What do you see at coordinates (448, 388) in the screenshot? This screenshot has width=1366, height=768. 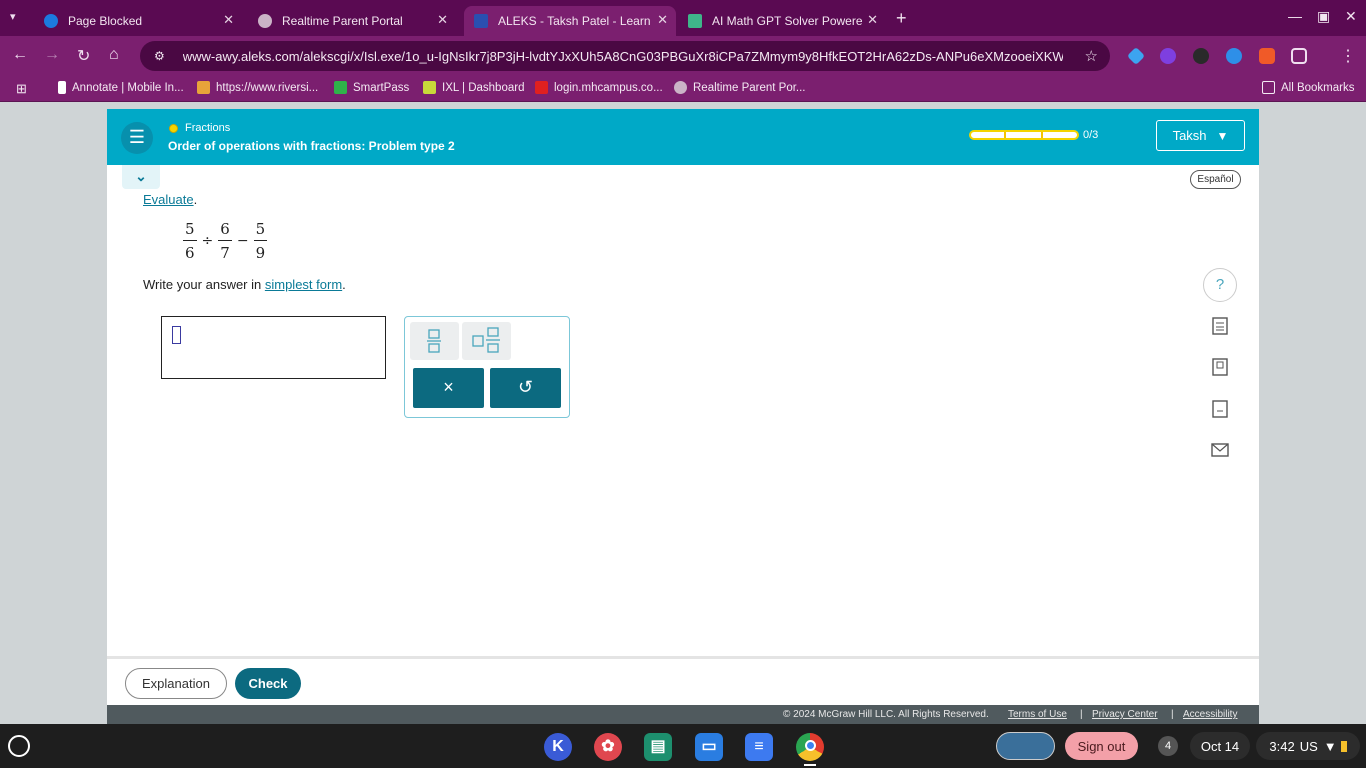 I see `clear-button: ×` at bounding box center [448, 388].